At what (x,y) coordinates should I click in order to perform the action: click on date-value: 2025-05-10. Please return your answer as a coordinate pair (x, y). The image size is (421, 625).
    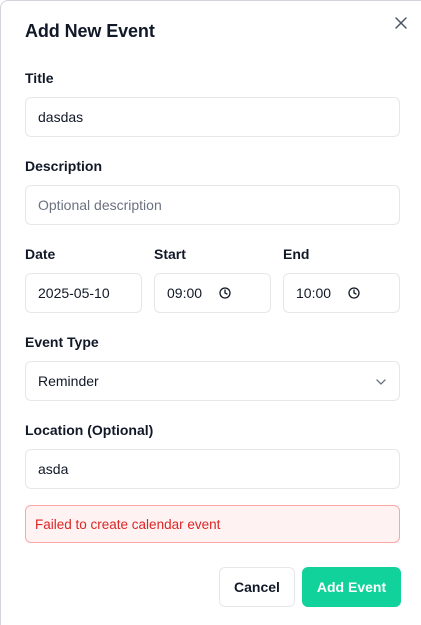
    Looking at the image, I should click on (74, 293).